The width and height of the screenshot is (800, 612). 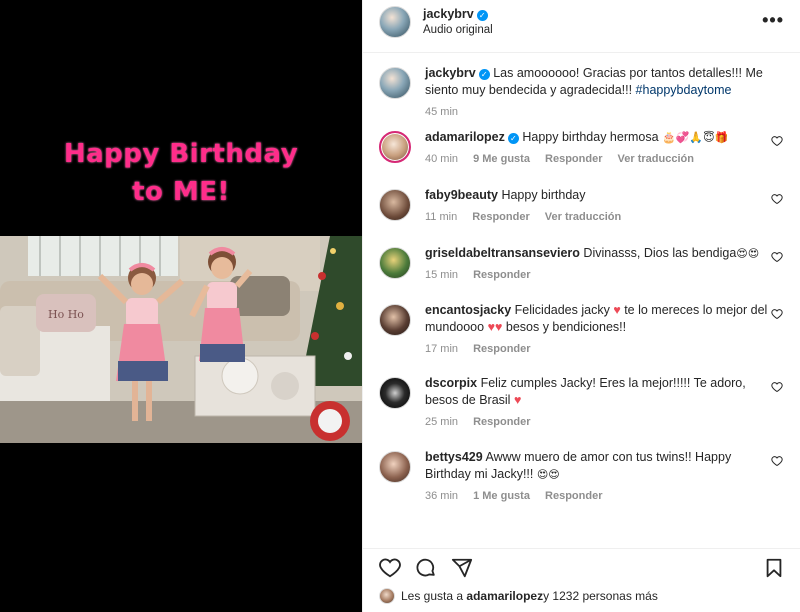 What do you see at coordinates (504, 596) in the screenshot?
I see `liker-username: adamarilopez` at bounding box center [504, 596].